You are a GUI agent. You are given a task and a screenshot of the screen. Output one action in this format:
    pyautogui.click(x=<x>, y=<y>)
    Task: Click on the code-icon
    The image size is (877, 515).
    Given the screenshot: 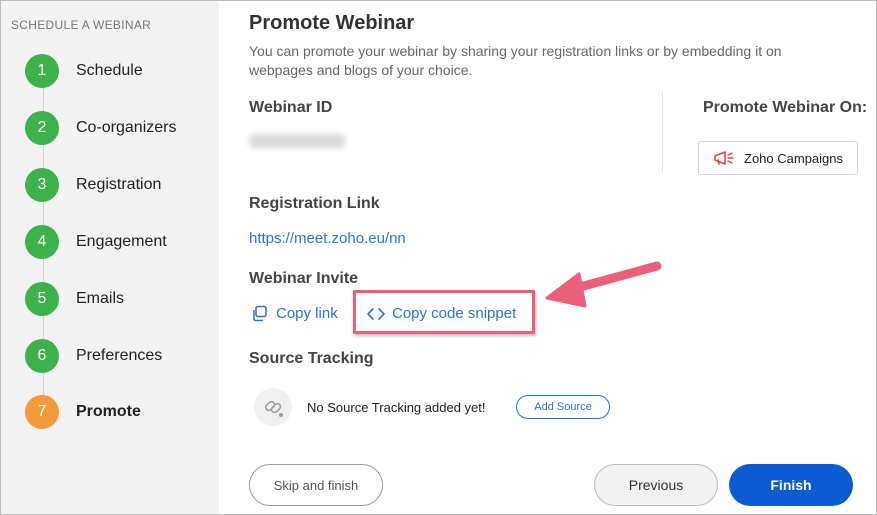 What is the action you would take?
    pyautogui.click(x=376, y=313)
    